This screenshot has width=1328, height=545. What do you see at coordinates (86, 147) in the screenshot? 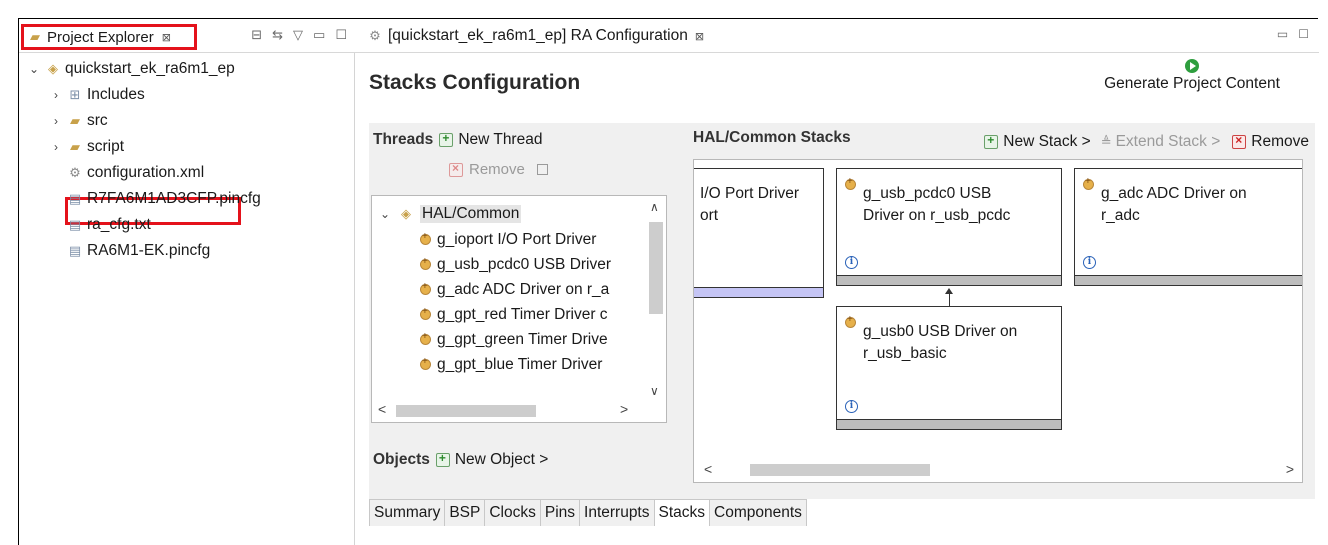
I see `tree-item-script: › ▰ script` at bounding box center [86, 147].